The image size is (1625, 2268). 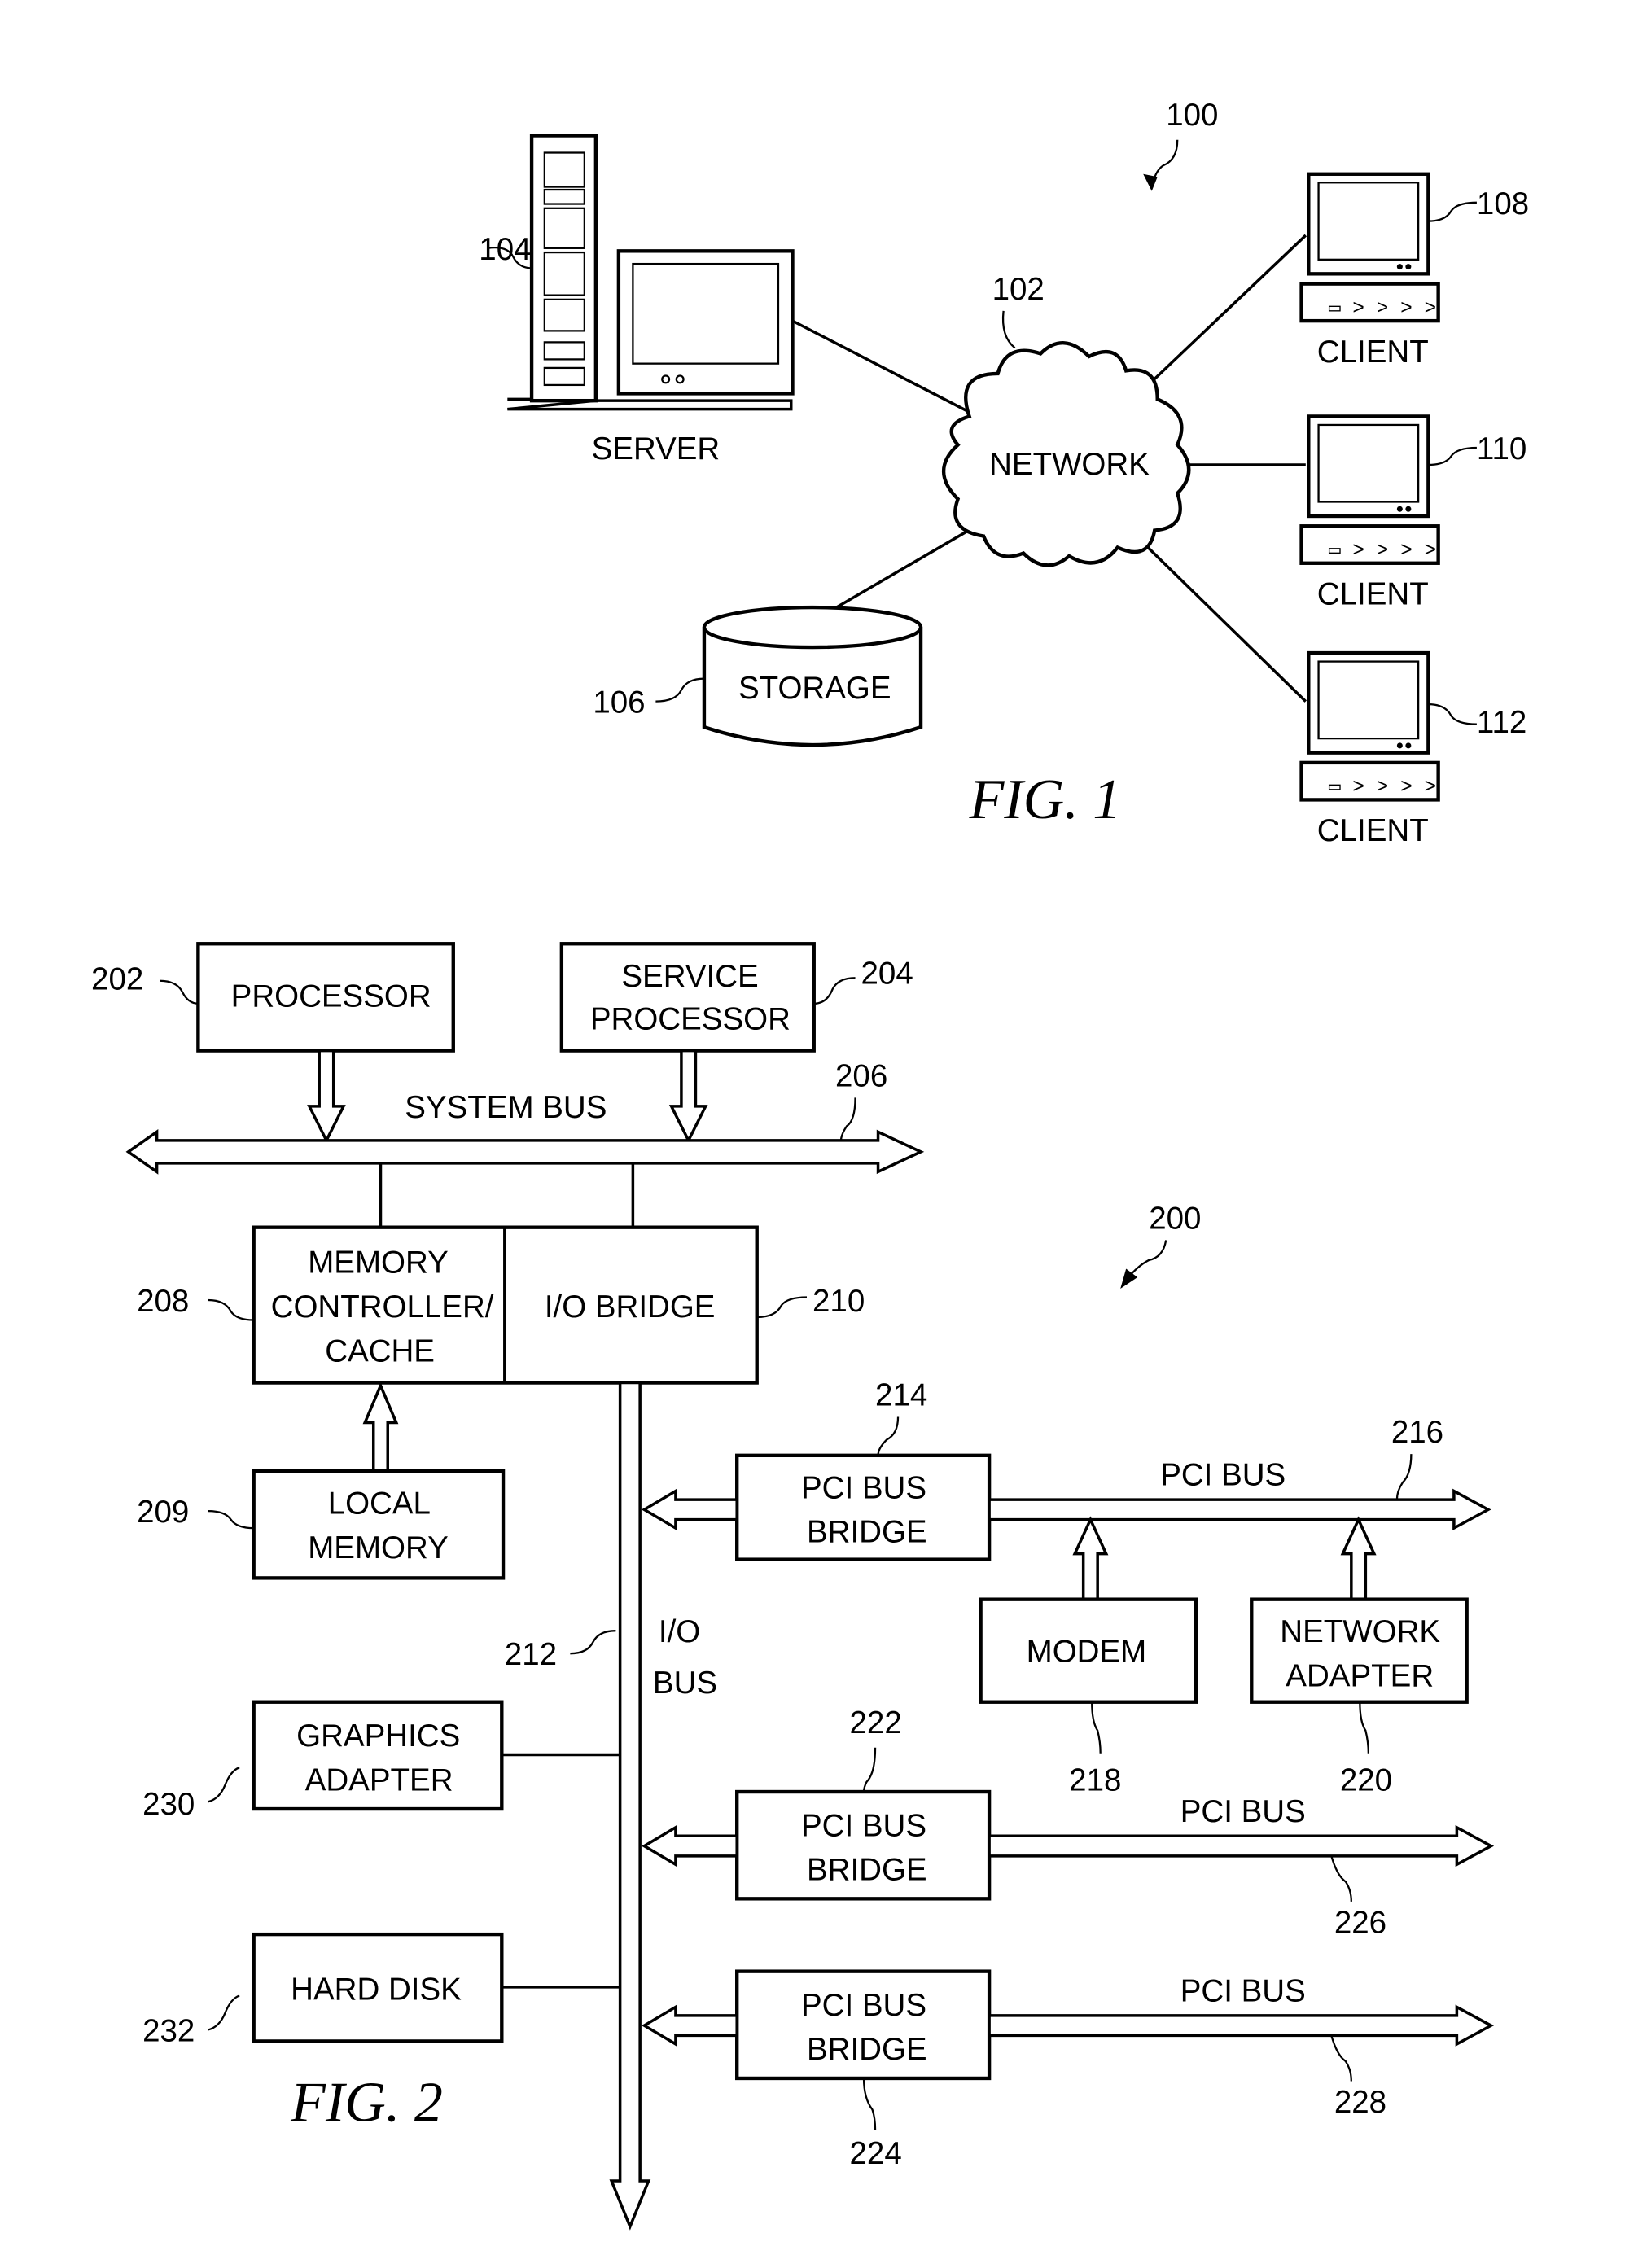 I want to click on memctrl-line1: MEMORY, so click(x=378, y=1263).